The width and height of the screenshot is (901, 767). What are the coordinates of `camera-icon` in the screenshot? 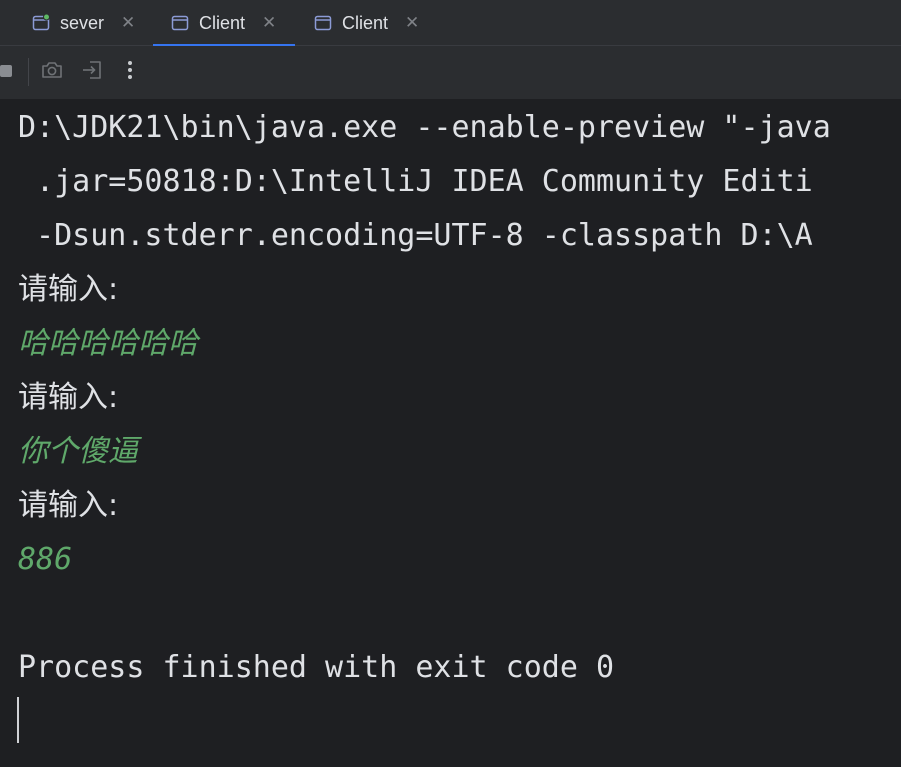 It's located at (52, 72).